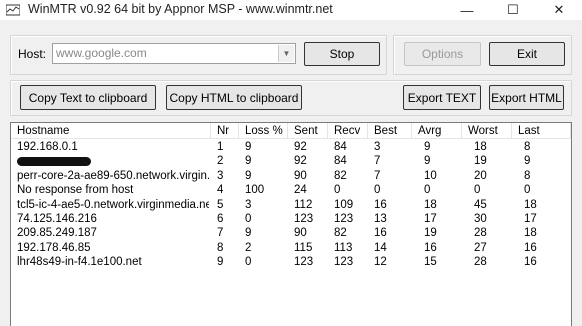 Image resolution: width=582 pixels, height=326 pixels. Describe the element at coordinates (342, 54) in the screenshot. I see `stop-button: Stop` at that location.